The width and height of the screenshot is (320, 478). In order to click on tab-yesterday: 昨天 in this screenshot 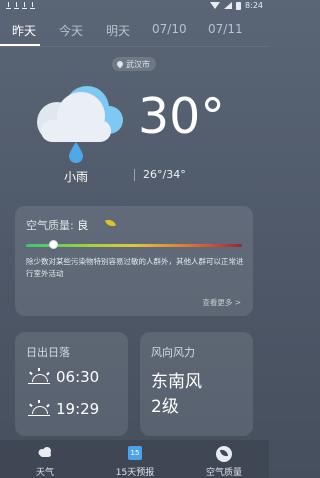, I will do `click(24, 30)`.